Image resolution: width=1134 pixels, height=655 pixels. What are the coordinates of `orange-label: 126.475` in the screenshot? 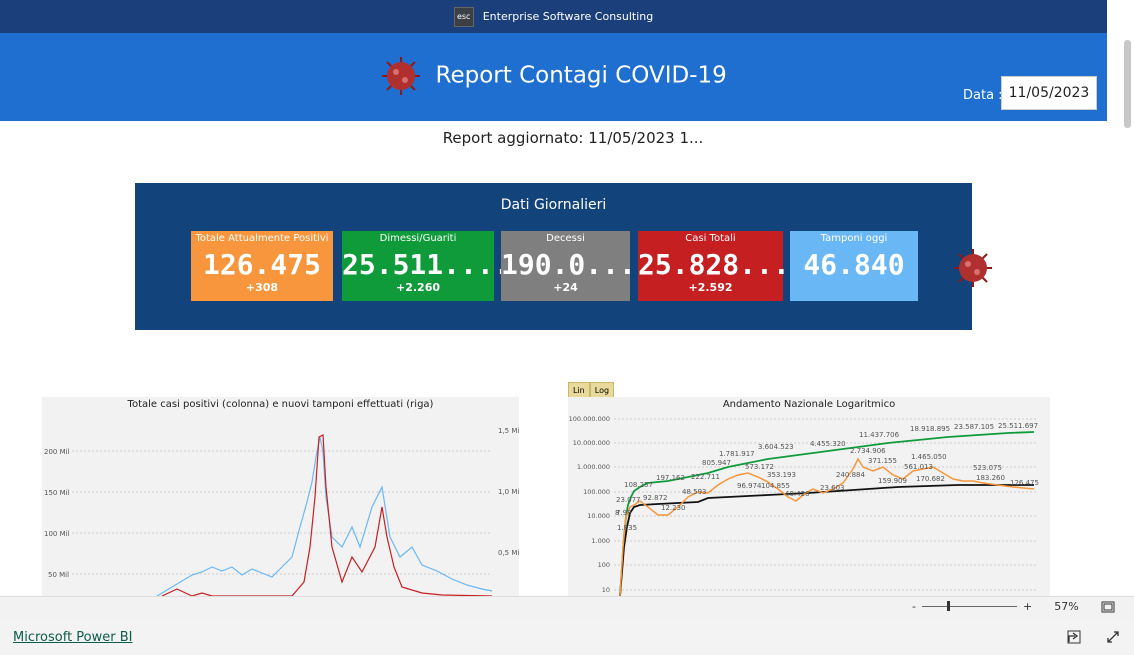 It's located at (1024, 483).